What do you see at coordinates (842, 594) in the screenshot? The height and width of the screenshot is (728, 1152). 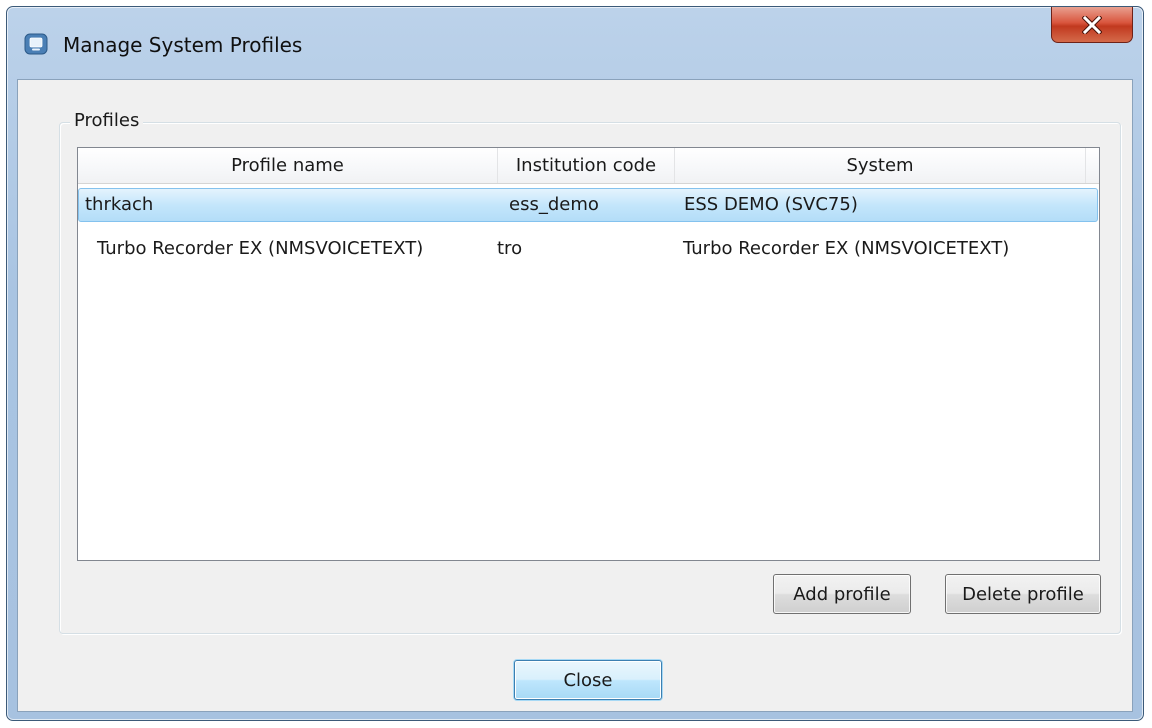 I see `add-profile-button: Add profile` at bounding box center [842, 594].